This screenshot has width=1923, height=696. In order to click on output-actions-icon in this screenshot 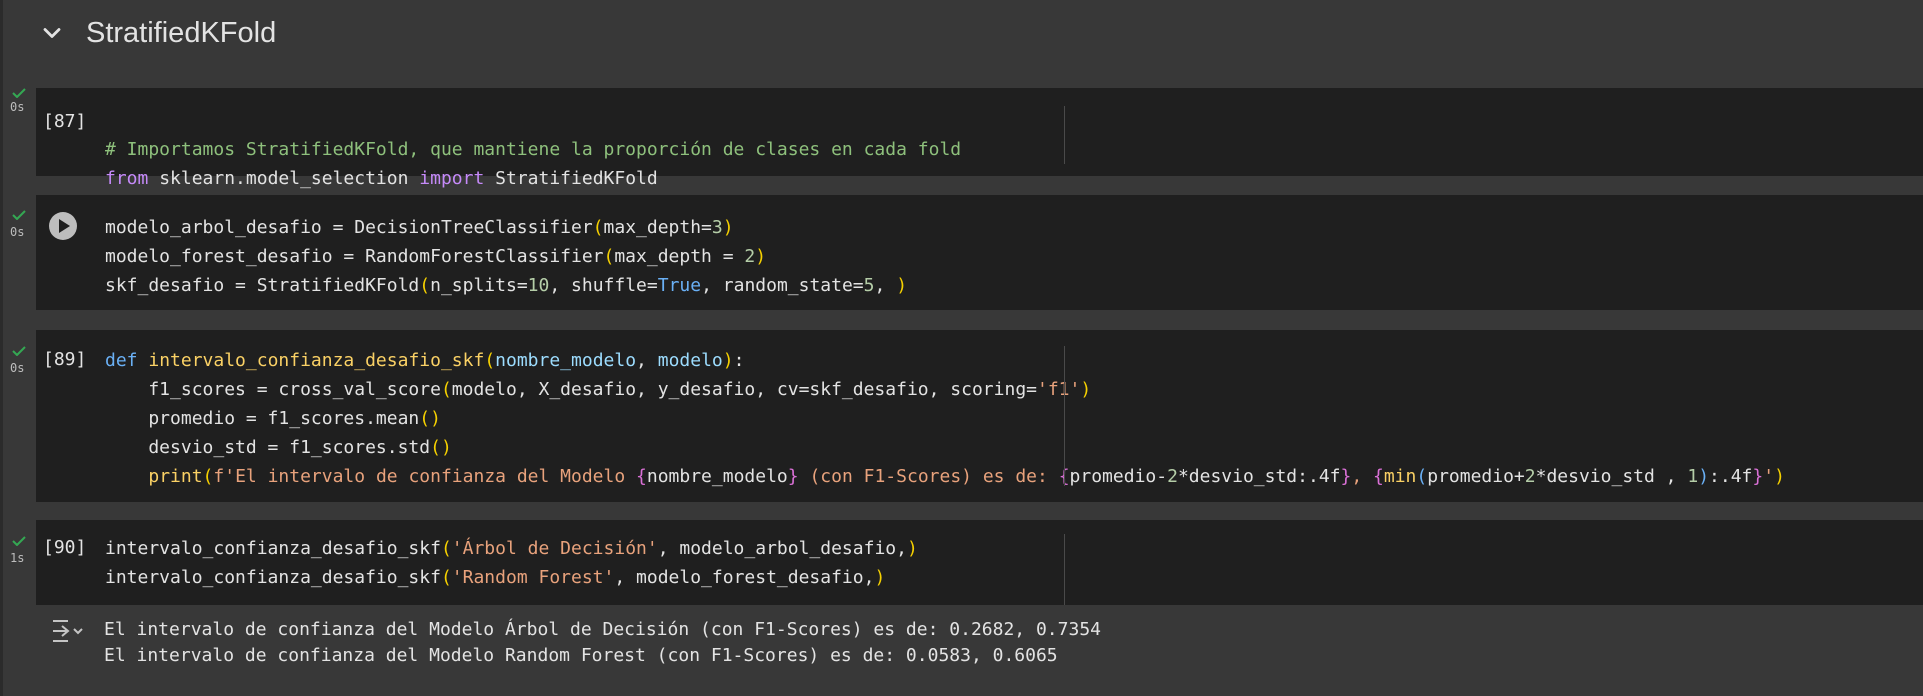, I will do `click(67, 631)`.